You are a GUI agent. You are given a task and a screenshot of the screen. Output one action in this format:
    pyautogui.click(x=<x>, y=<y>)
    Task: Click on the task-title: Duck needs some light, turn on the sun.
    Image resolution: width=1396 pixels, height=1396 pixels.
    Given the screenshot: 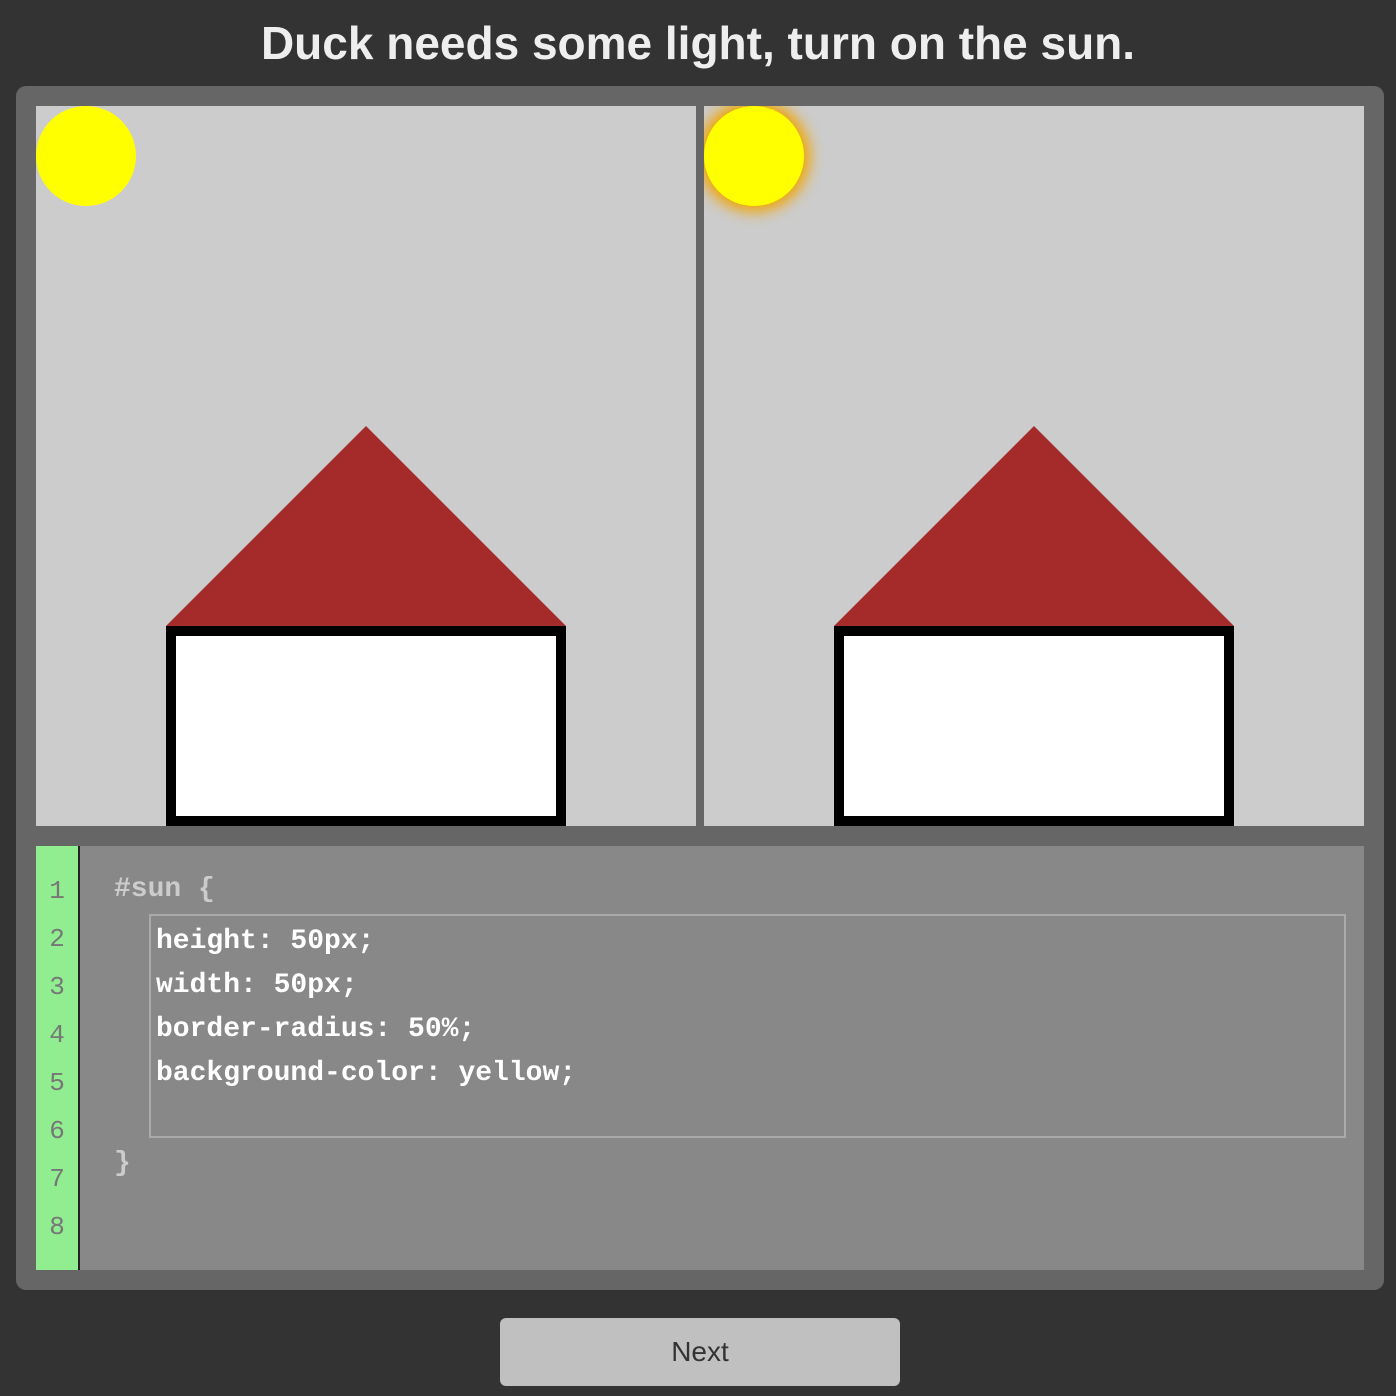 What is the action you would take?
    pyautogui.click(x=698, y=43)
    